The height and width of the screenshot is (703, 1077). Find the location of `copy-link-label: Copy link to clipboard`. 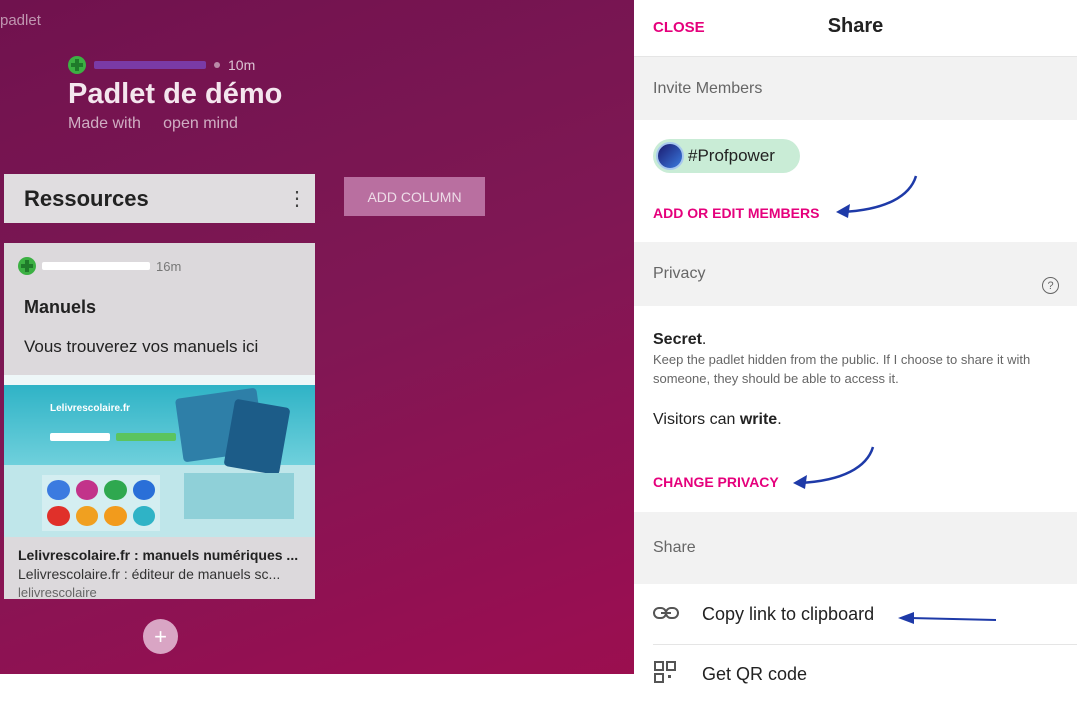

copy-link-label: Copy link to clipboard is located at coordinates (788, 613).